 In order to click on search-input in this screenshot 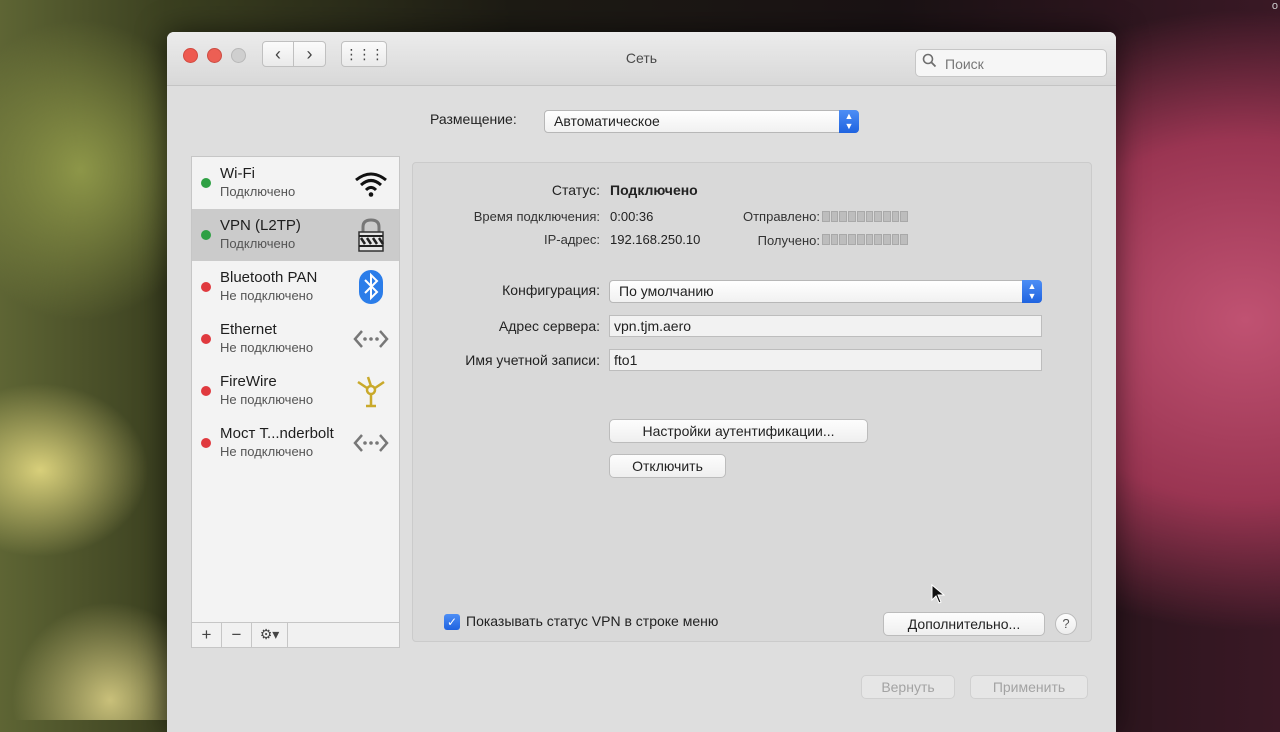, I will do `click(1022, 64)`.